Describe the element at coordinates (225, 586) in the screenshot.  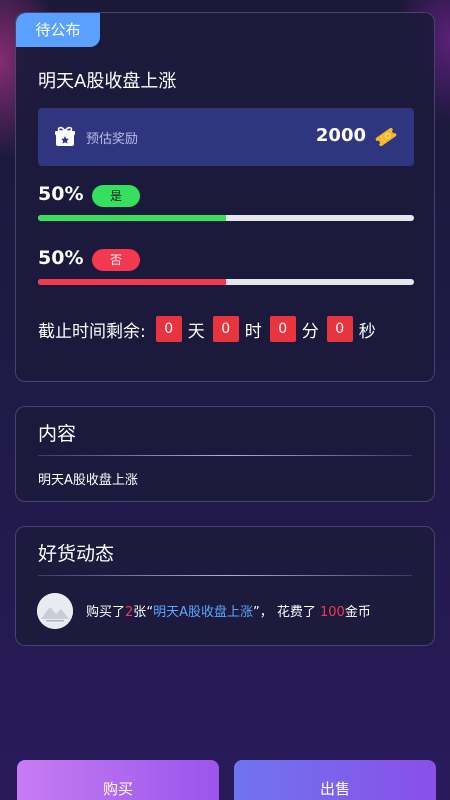
I see `feed-card: 好货动态 购买了2张“明天A股收盘上涨”， 花费了 100金币` at that location.